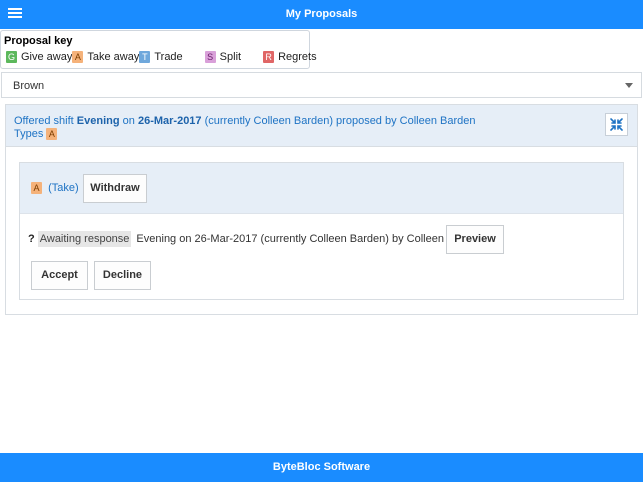 This screenshot has width=643, height=482. Describe the element at coordinates (122, 275) in the screenshot. I see `decline-button: Decline` at that location.